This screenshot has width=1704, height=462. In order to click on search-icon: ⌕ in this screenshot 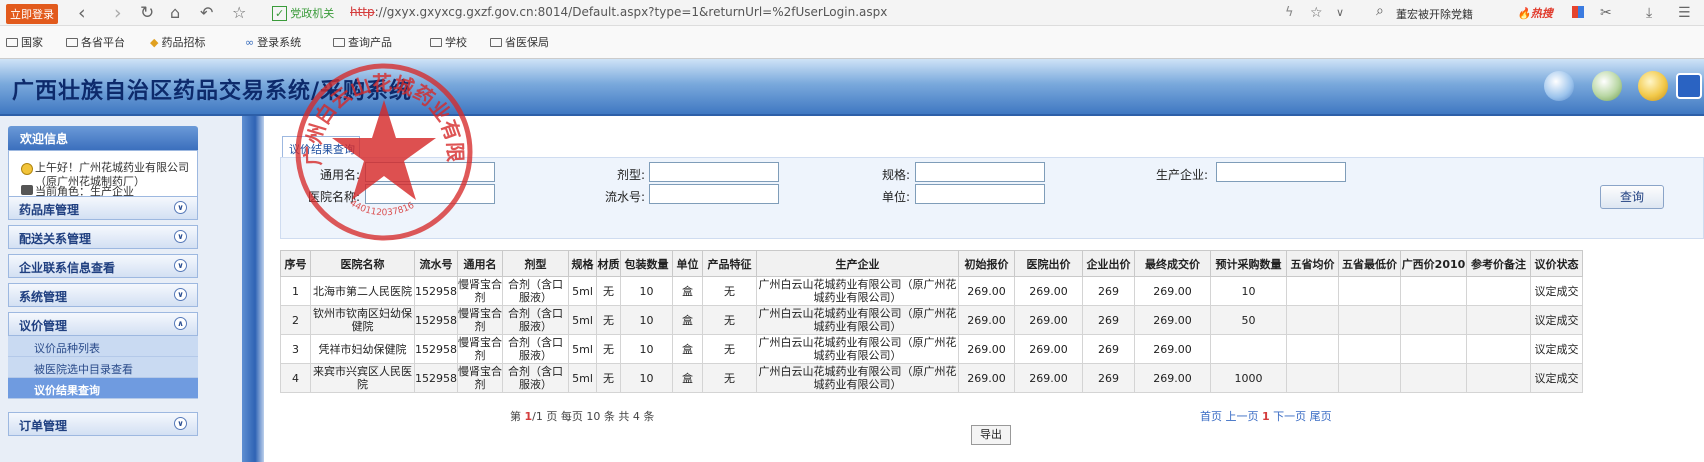, I will do `click(1380, 11)`.